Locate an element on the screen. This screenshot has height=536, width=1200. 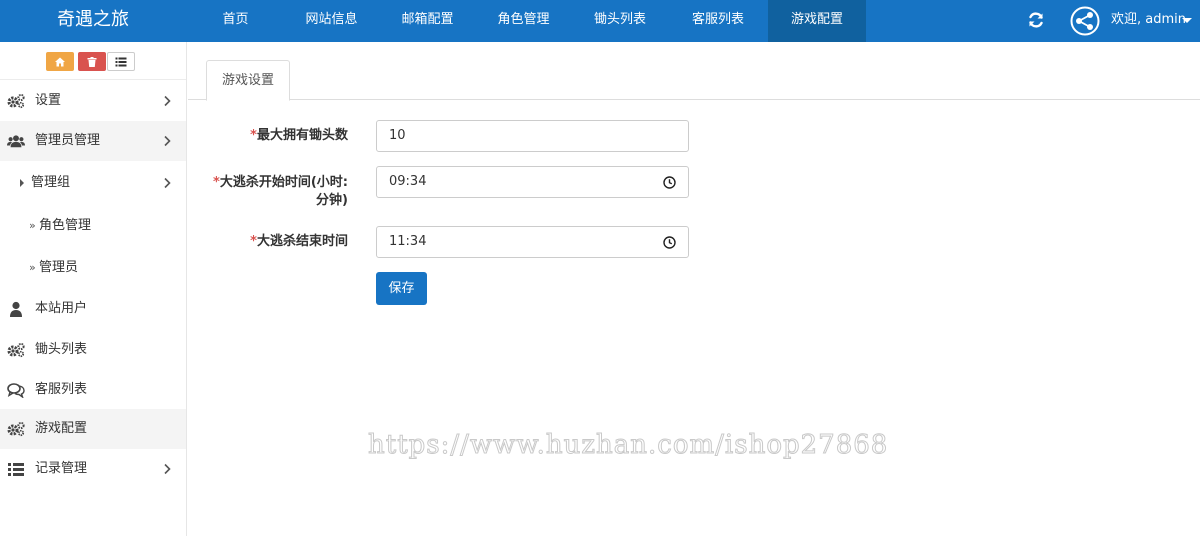
sidebar-item-label: 设置 is located at coordinates (48, 100).